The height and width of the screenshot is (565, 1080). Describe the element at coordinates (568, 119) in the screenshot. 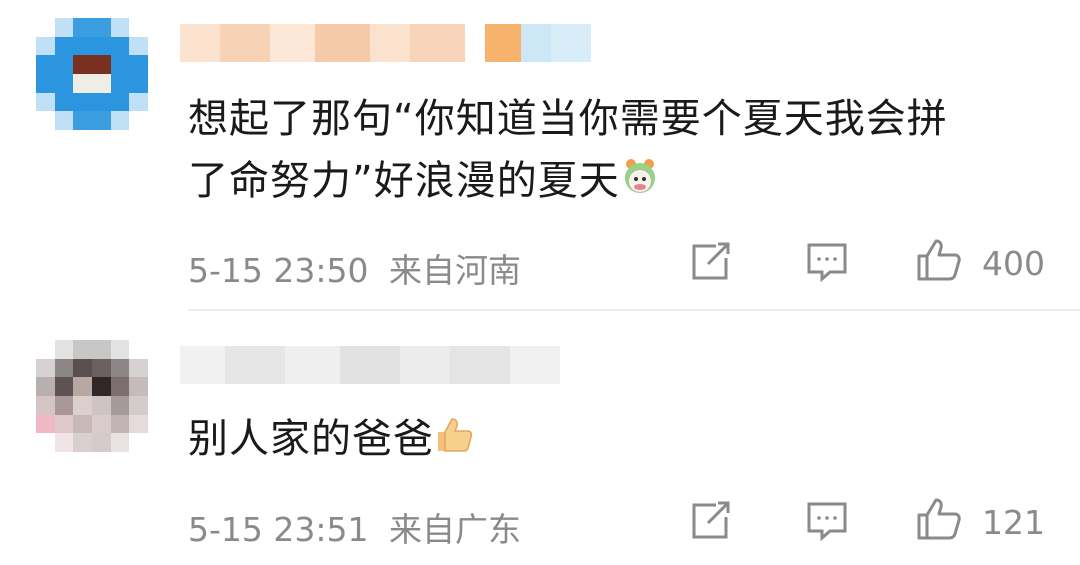

I see `comment-text-line: 想起了那句“你知道当你需要个夏天我会拼` at that location.